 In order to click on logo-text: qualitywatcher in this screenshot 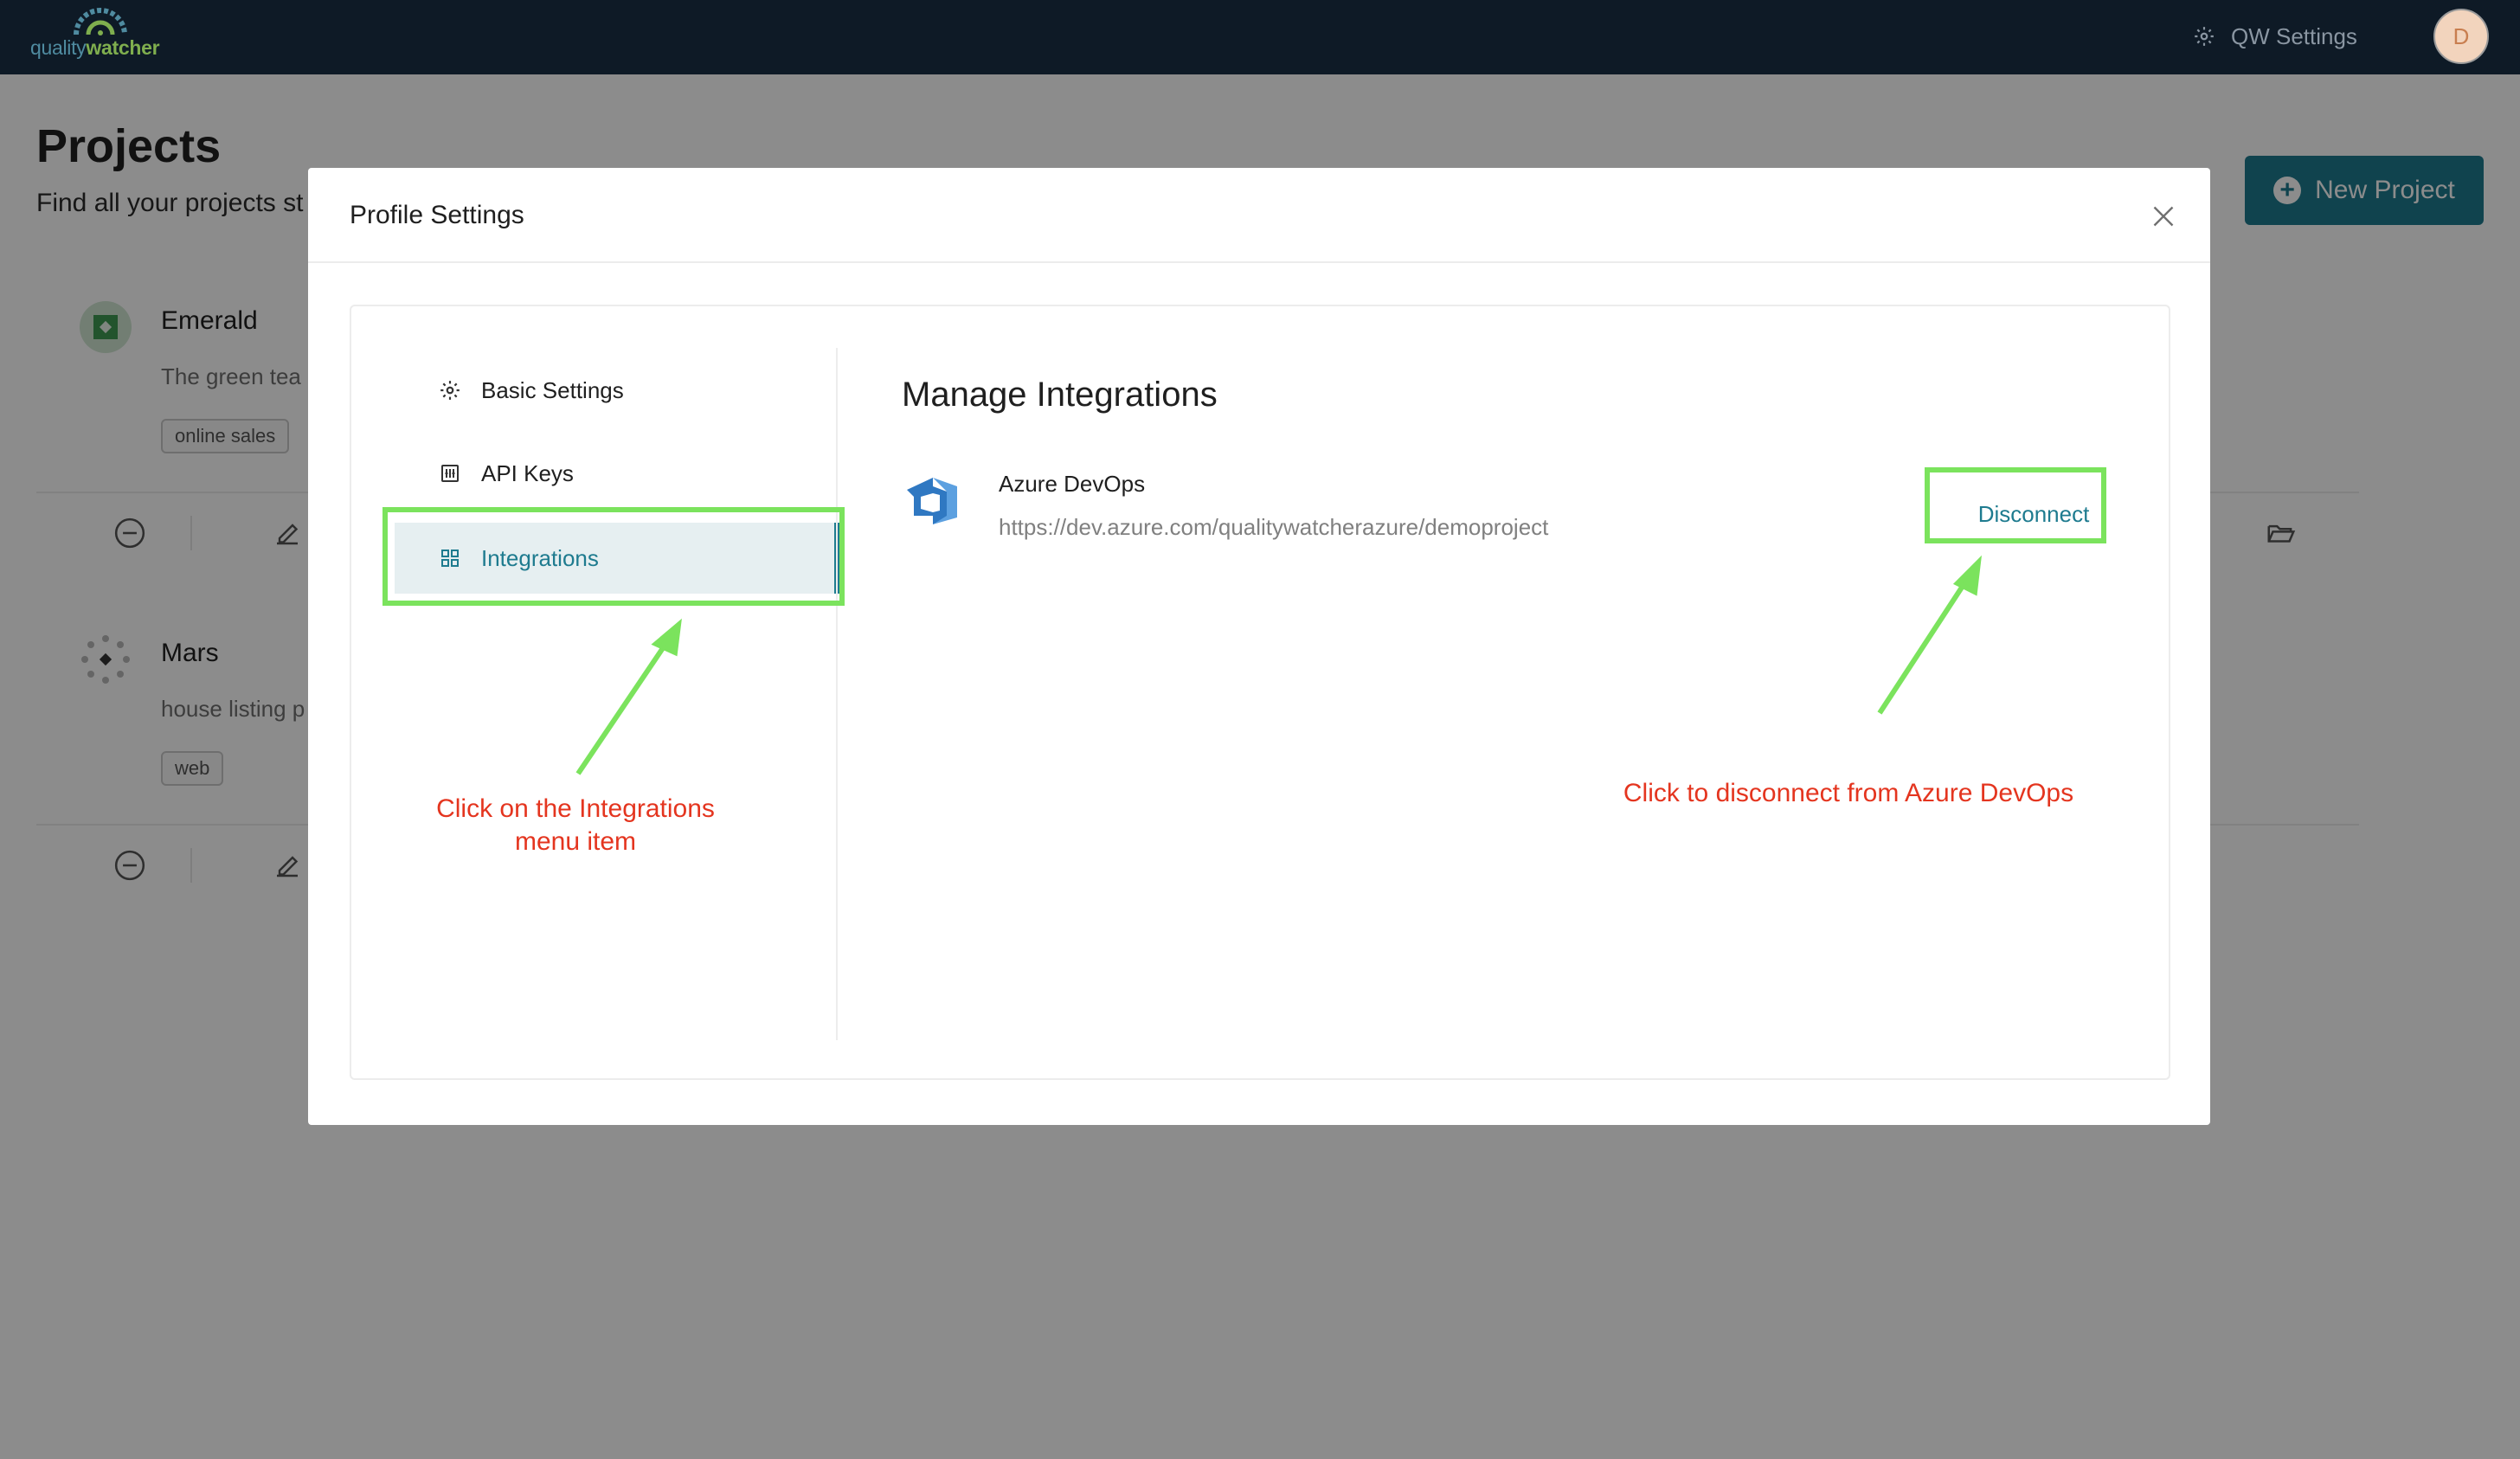, I will do `click(95, 48)`.